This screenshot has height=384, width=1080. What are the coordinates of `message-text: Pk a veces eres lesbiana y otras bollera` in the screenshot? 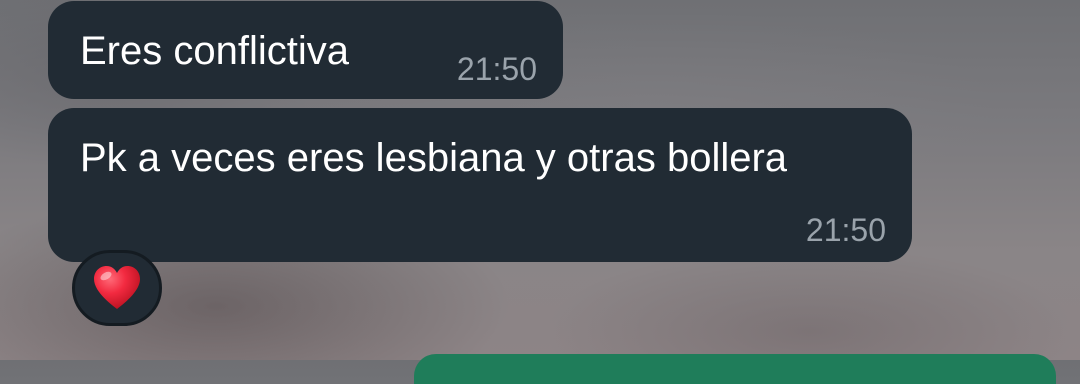 It's located at (434, 158).